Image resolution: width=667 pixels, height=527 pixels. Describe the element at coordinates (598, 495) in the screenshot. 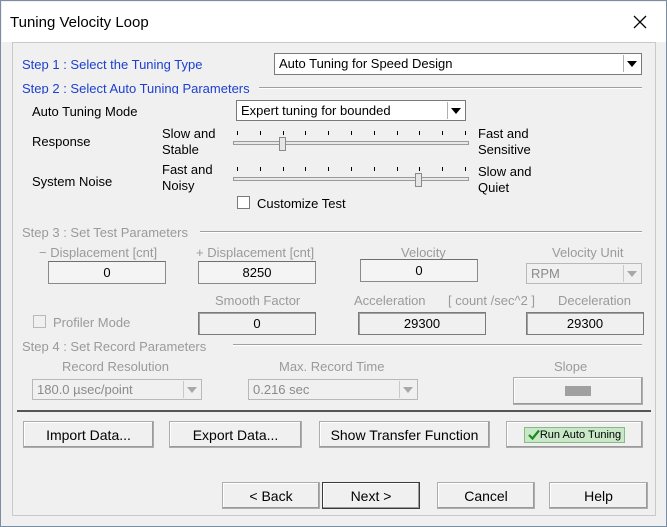

I see `help-button: Help` at that location.